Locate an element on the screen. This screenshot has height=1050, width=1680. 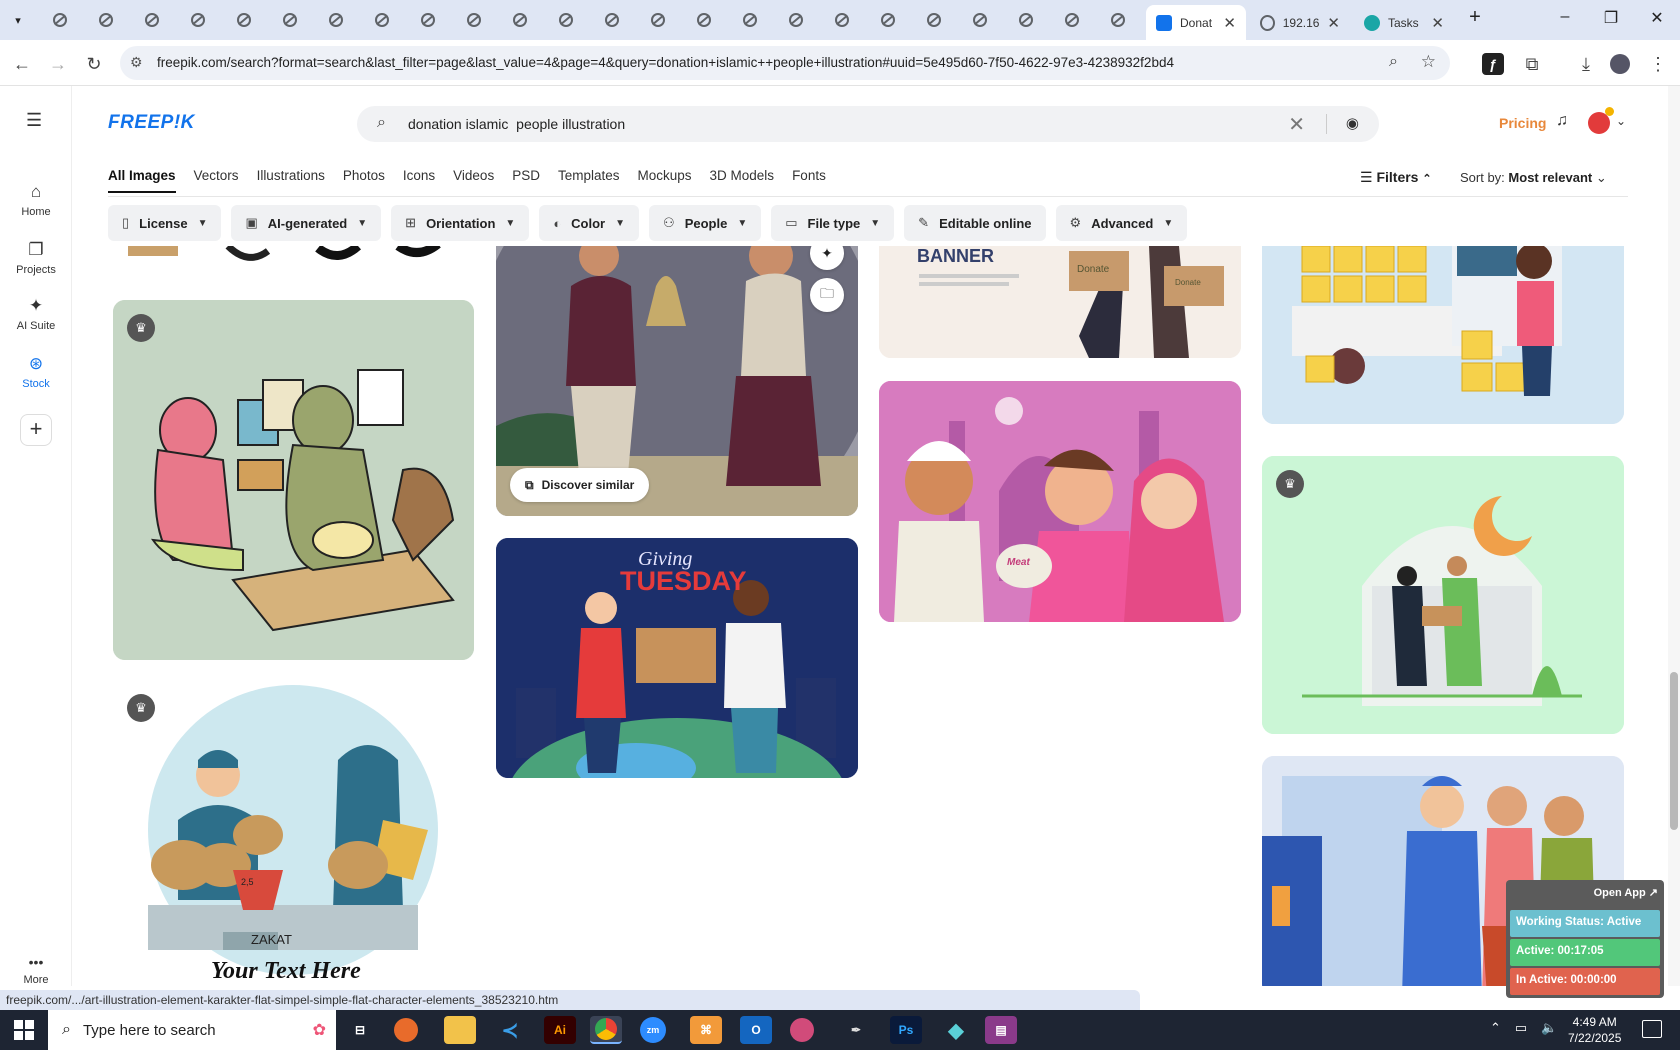
chip-advanced: ⚙ Advanced ▼ is located at coordinates (1121, 223).